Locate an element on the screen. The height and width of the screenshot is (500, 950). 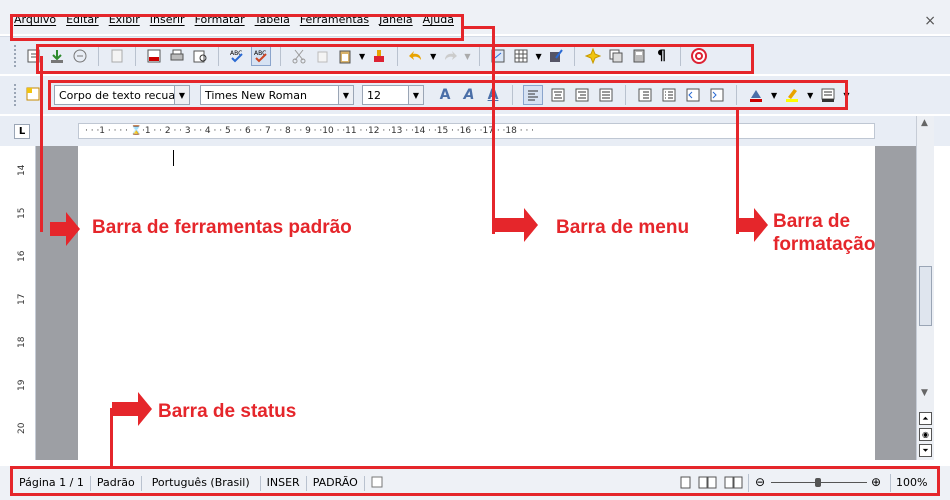
text-cursor is located at coordinates (173, 158).